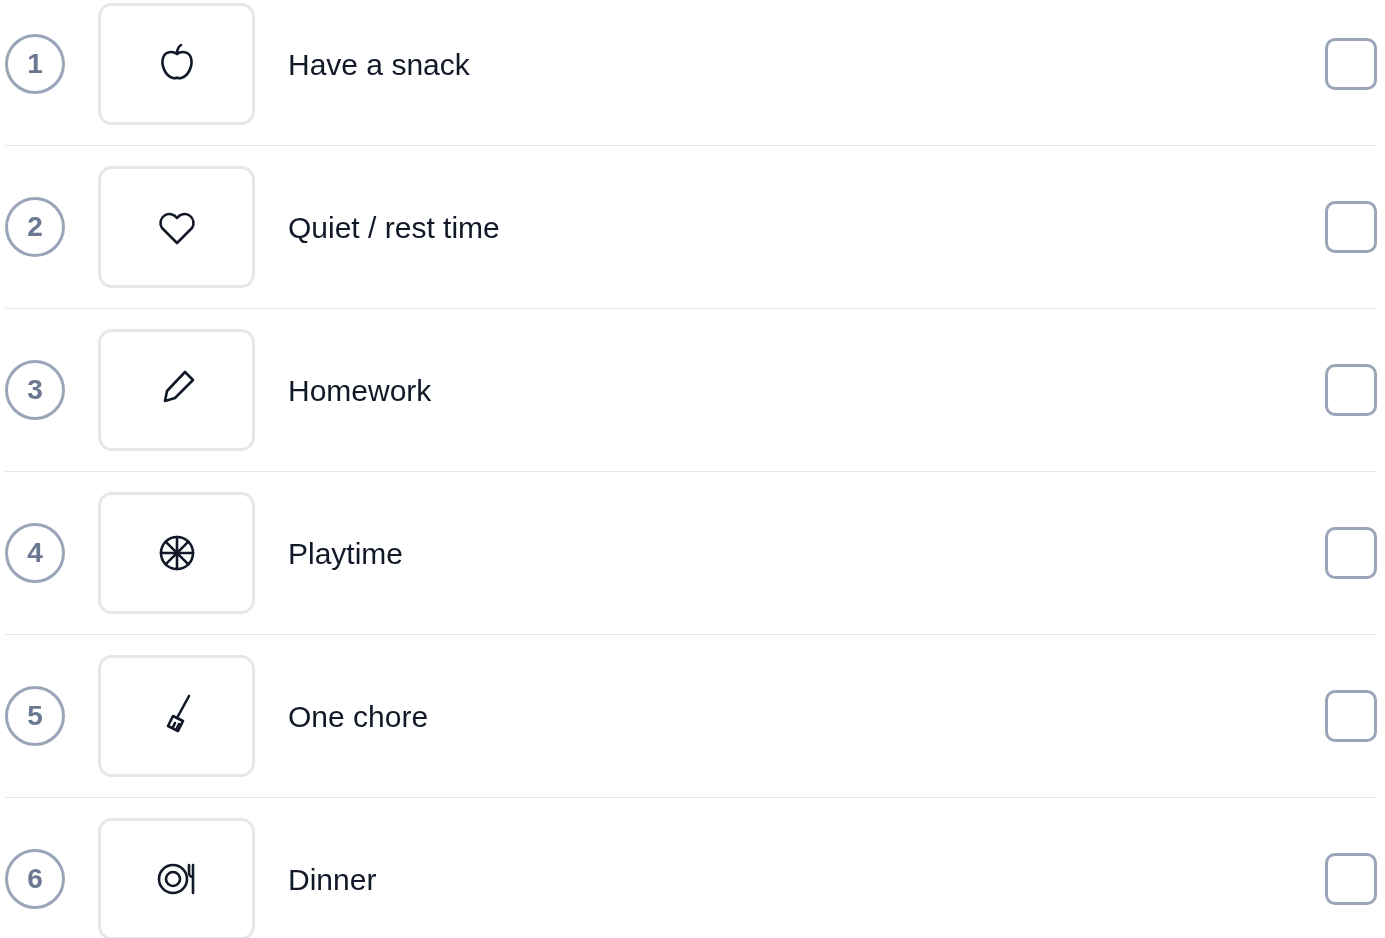 This screenshot has width=1385, height=938. I want to click on step-number: 6, so click(35, 879).